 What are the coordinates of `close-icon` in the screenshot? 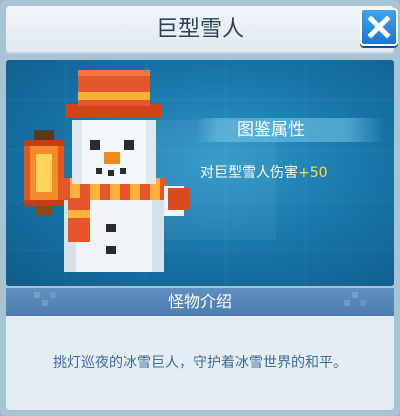 It's located at (379, 27).